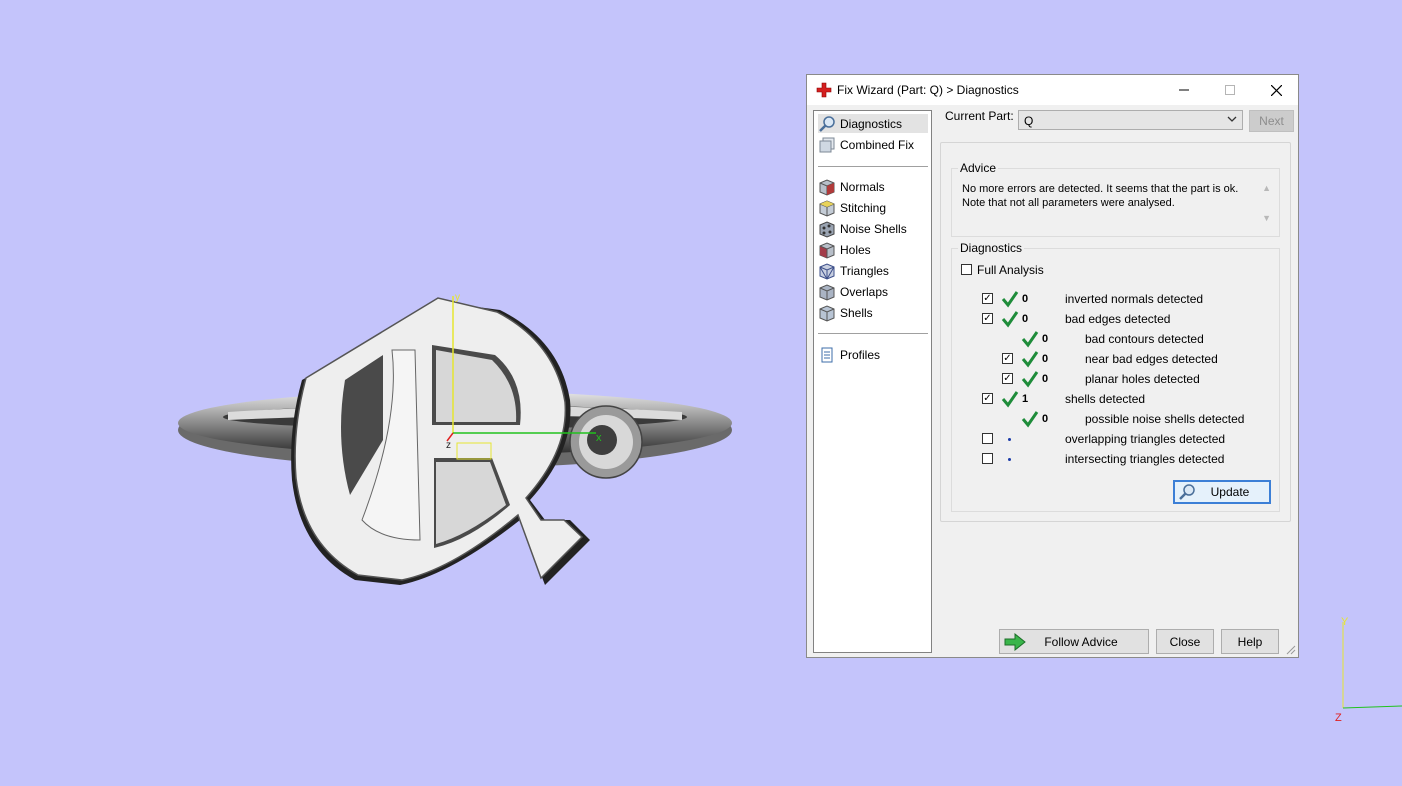 Image resolution: width=1402 pixels, height=786 pixels. Describe the element at coordinates (864, 270) in the screenshot. I see `nav-label: Triangles` at that location.